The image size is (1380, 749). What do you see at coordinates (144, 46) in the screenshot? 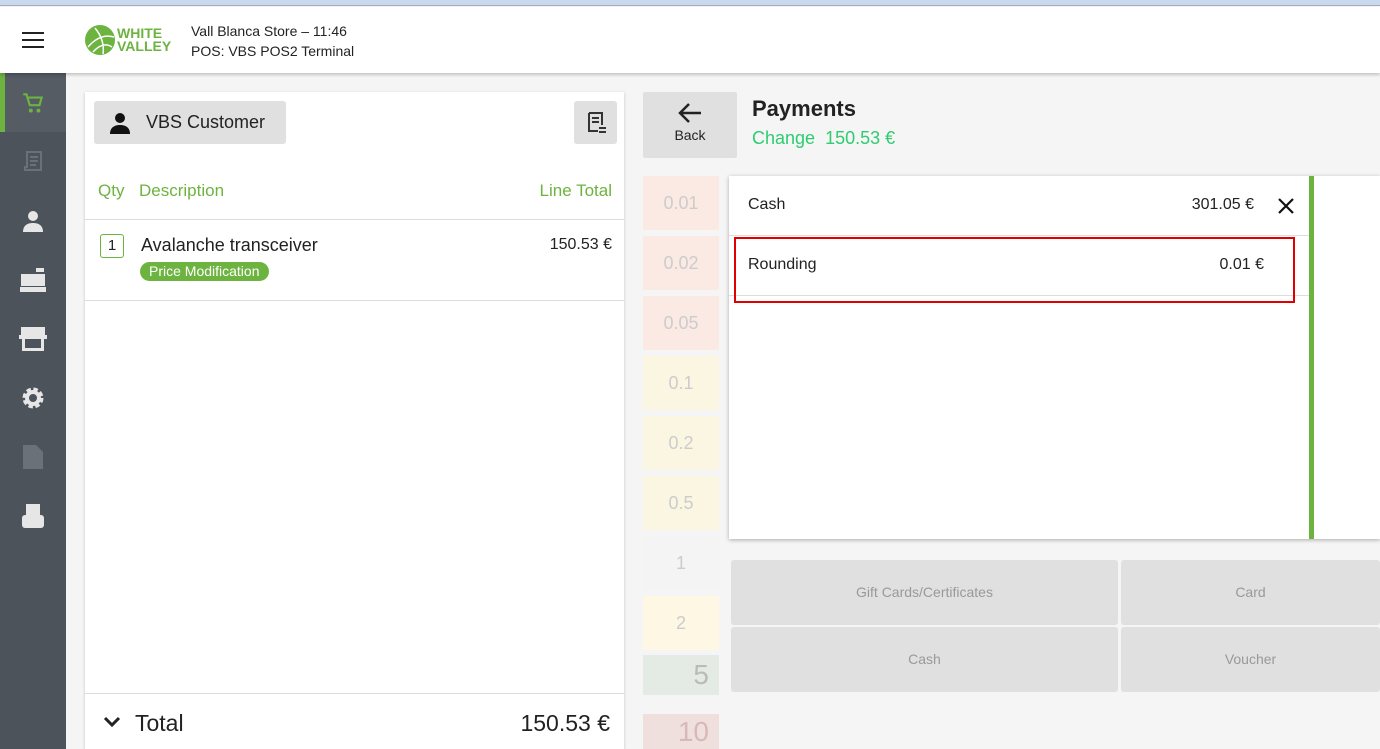
I see `logo-text-bottom: VALLEY` at bounding box center [144, 46].